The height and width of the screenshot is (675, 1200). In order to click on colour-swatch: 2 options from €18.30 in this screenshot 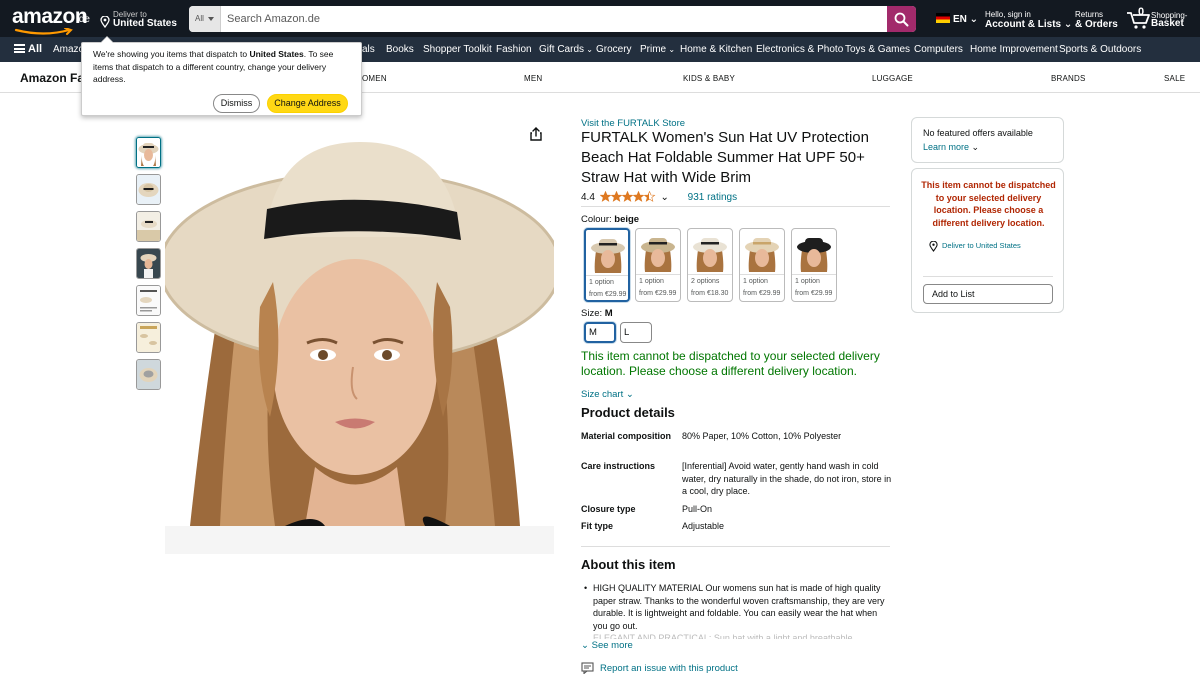, I will do `click(710, 265)`.